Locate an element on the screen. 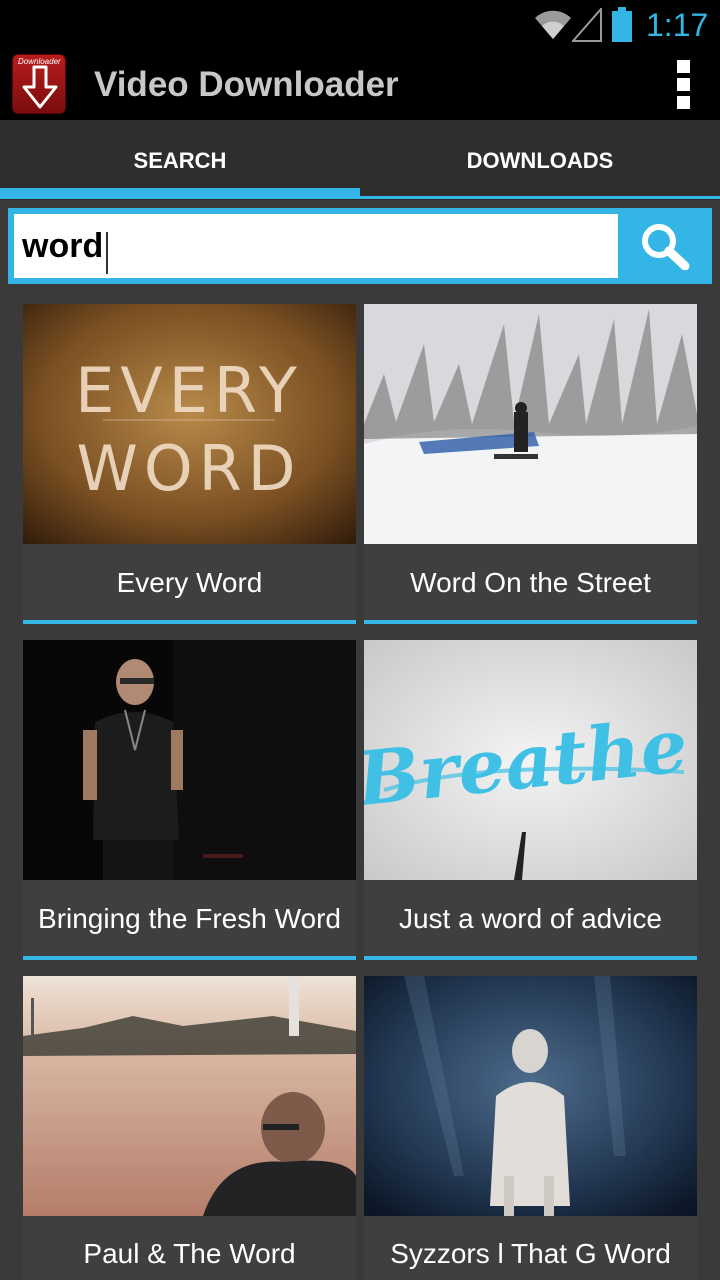  download-arrow-icon is located at coordinates (40, 87).